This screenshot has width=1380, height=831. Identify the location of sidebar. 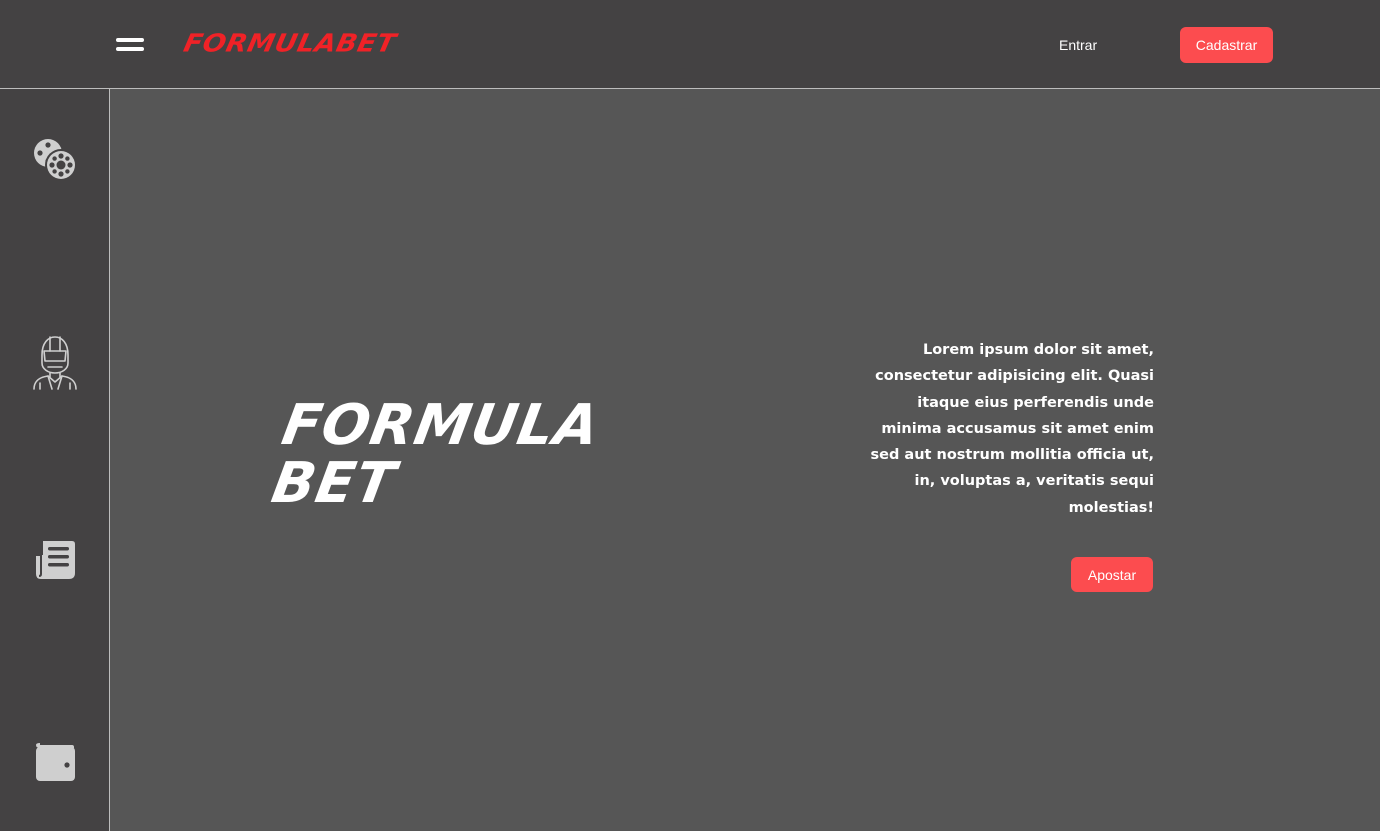
(55, 460).